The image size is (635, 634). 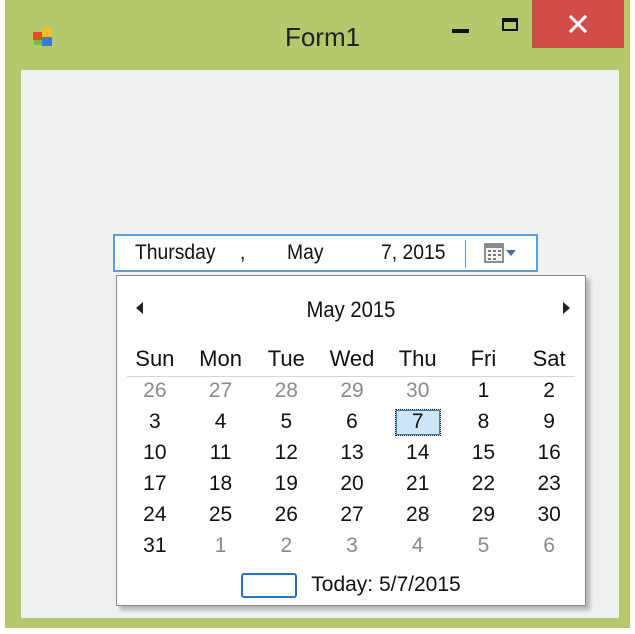 I want to click on calendar-day-number: 11, so click(x=220, y=452).